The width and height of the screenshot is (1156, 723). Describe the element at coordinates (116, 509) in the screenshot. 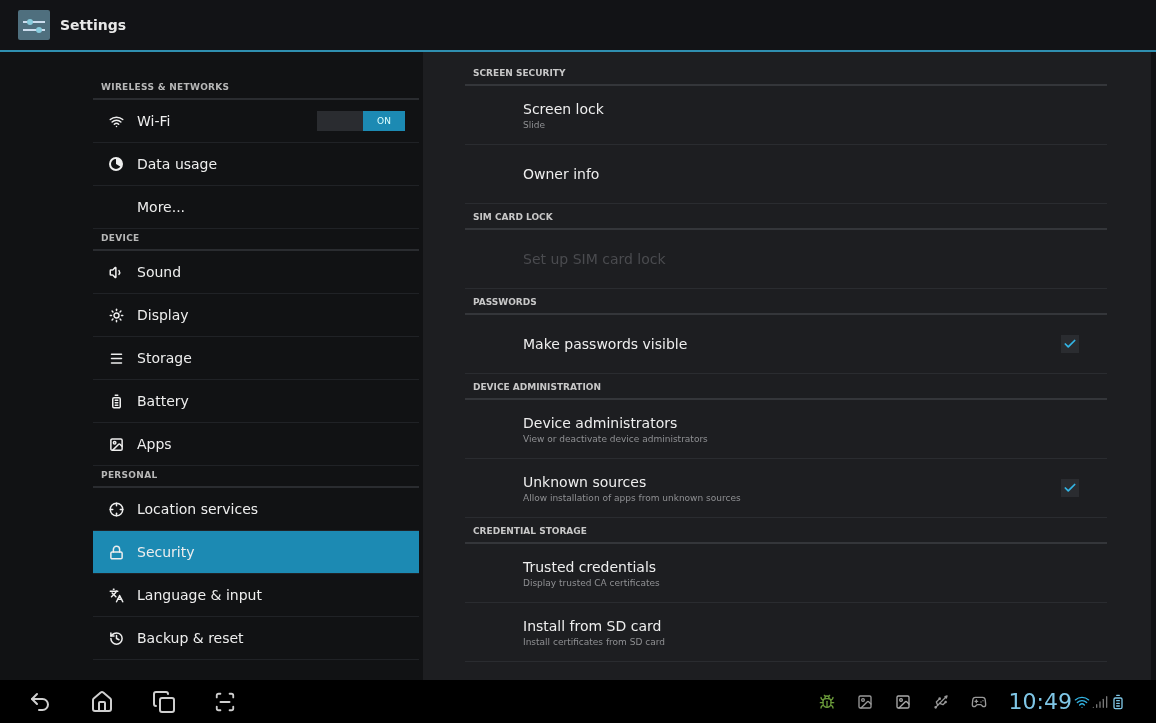

I see `location-icon` at that location.